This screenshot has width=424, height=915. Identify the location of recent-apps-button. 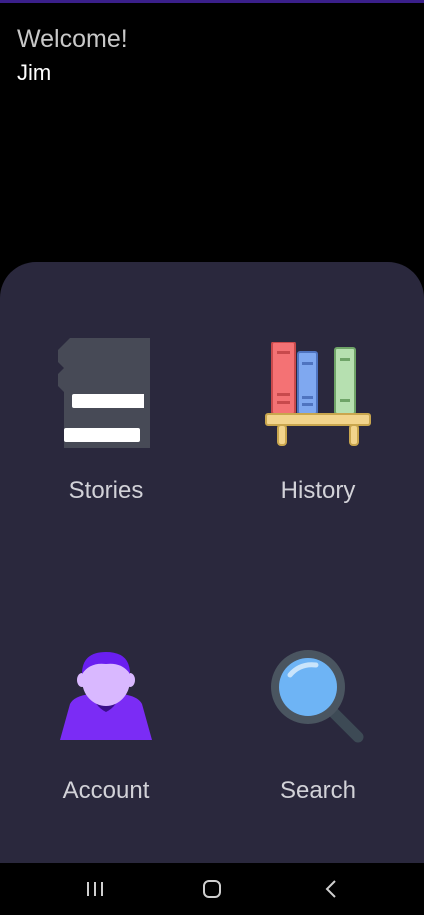
(95, 889).